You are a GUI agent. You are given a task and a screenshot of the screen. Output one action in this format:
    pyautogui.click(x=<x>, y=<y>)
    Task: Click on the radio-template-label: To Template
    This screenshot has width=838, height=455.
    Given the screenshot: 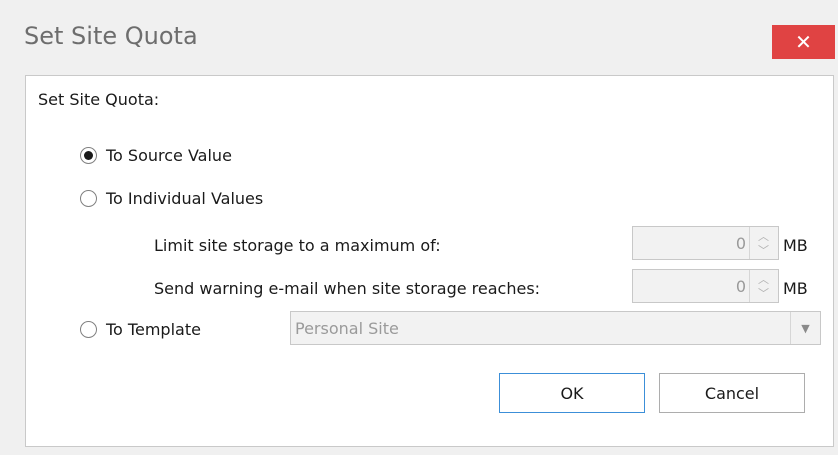 What is the action you would take?
    pyautogui.click(x=153, y=329)
    